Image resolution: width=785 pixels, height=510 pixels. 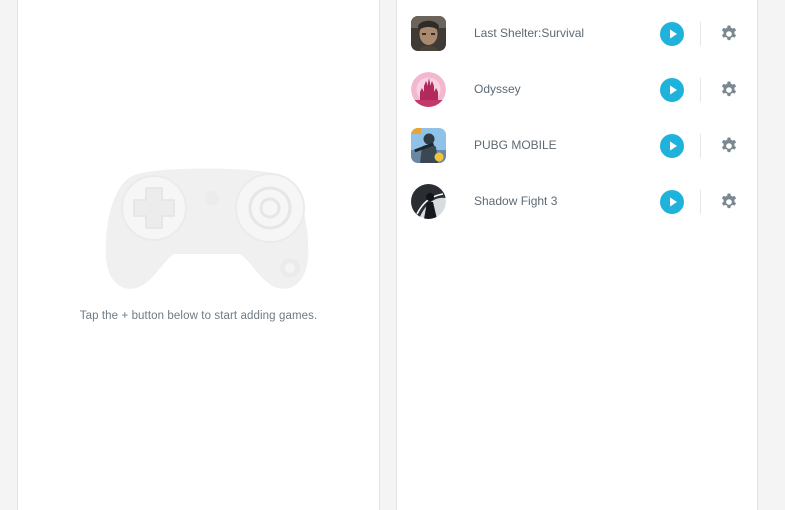 I want to click on pubg-mobile-icon, so click(x=428, y=145).